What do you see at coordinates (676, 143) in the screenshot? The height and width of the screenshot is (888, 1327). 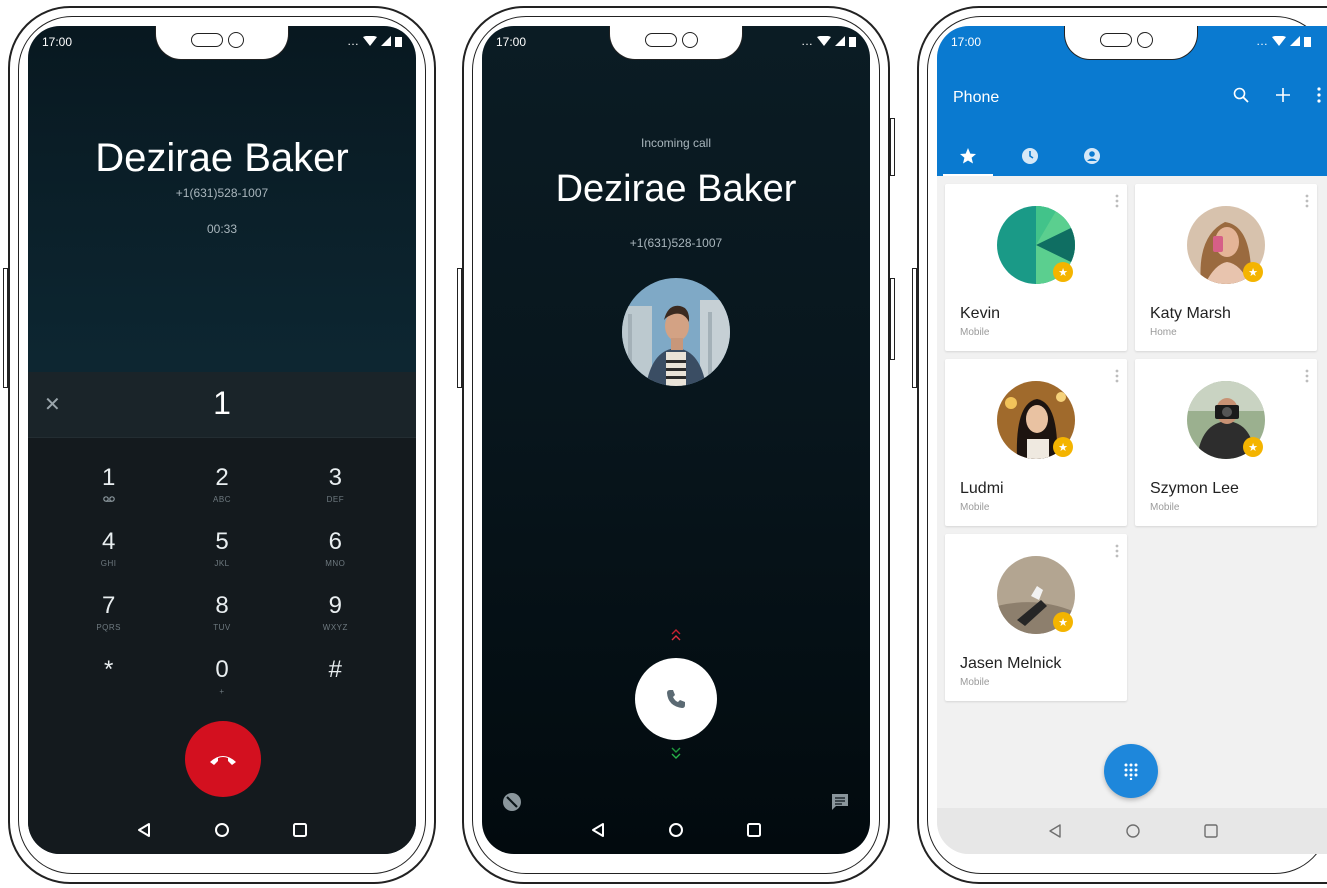 I see `call-state-label: Incoming call` at bounding box center [676, 143].